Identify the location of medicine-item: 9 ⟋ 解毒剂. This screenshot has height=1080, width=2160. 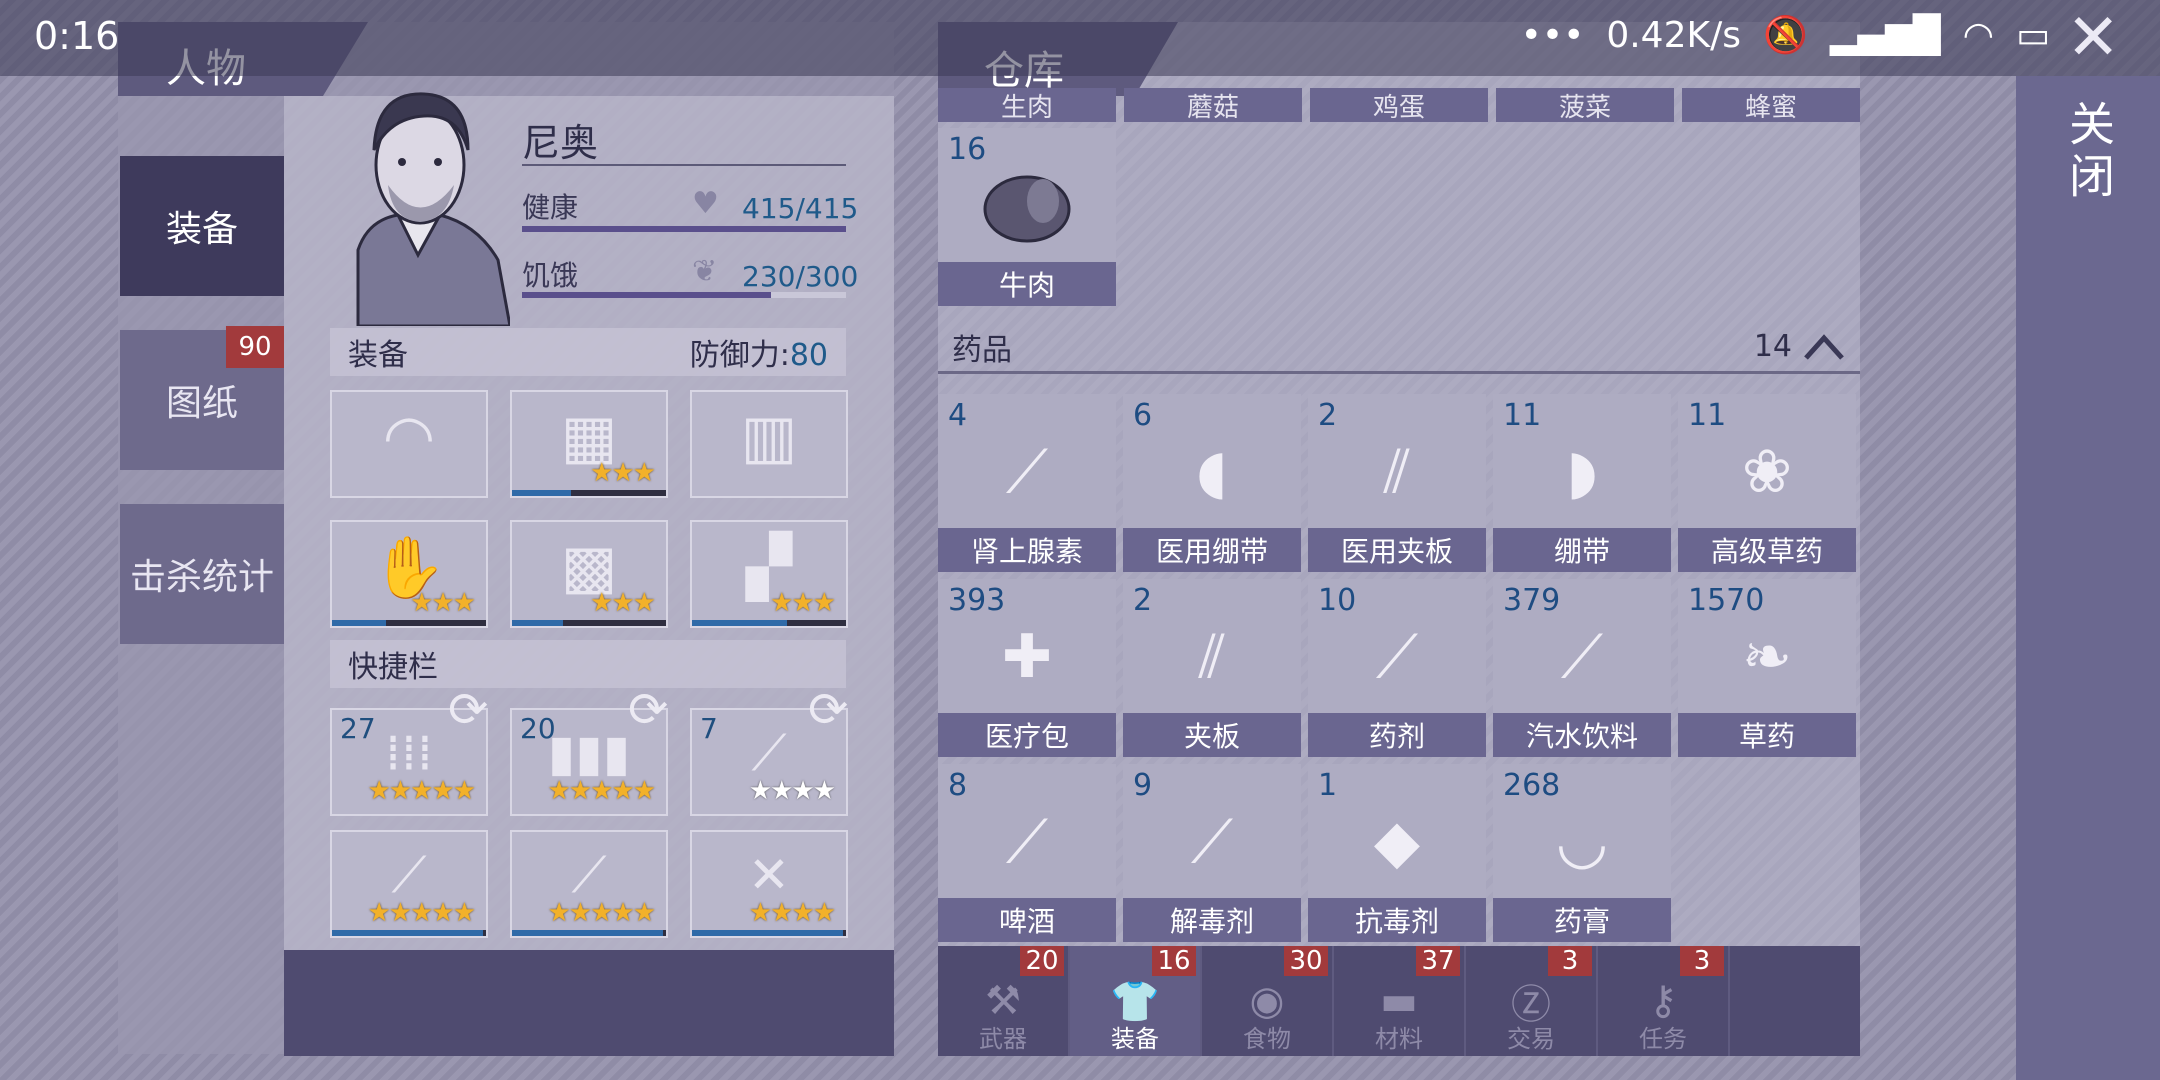
(1212, 853).